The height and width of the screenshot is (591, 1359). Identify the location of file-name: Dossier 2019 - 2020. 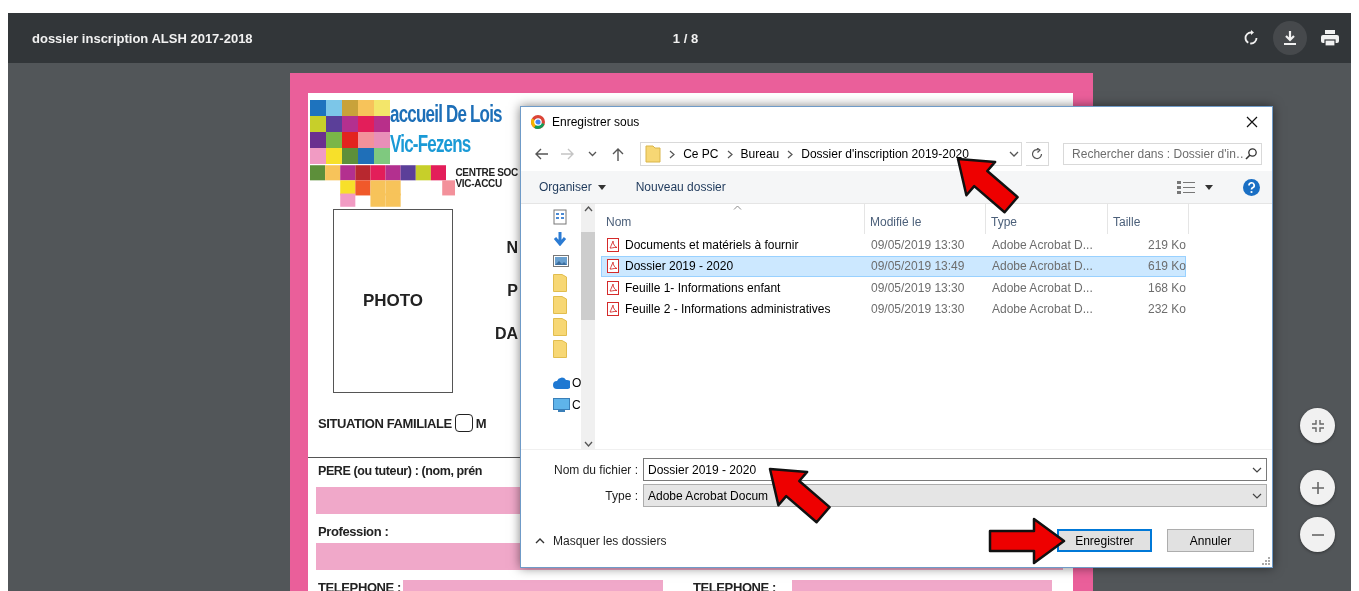
(679, 266).